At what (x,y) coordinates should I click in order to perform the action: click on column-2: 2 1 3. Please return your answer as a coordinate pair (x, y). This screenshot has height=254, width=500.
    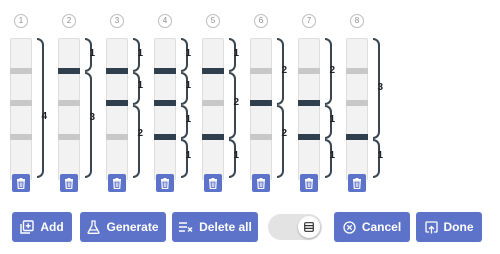
    Looking at the image, I should click on (78, 104).